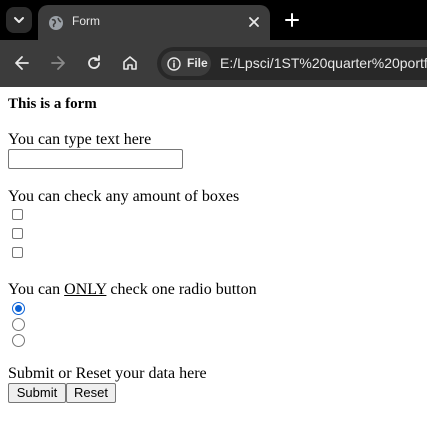 The width and height of the screenshot is (427, 448). Describe the element at coordinates (52, 104) in the screenshot. I see `form-heading: This is a form` at that location.